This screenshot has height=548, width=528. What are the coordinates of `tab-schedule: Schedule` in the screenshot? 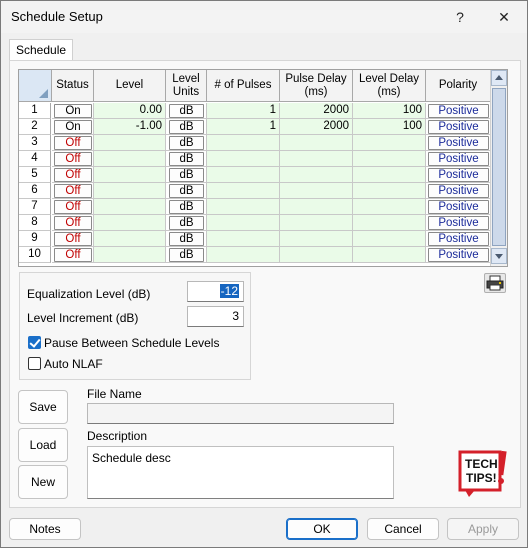 It's located at (41, 50).